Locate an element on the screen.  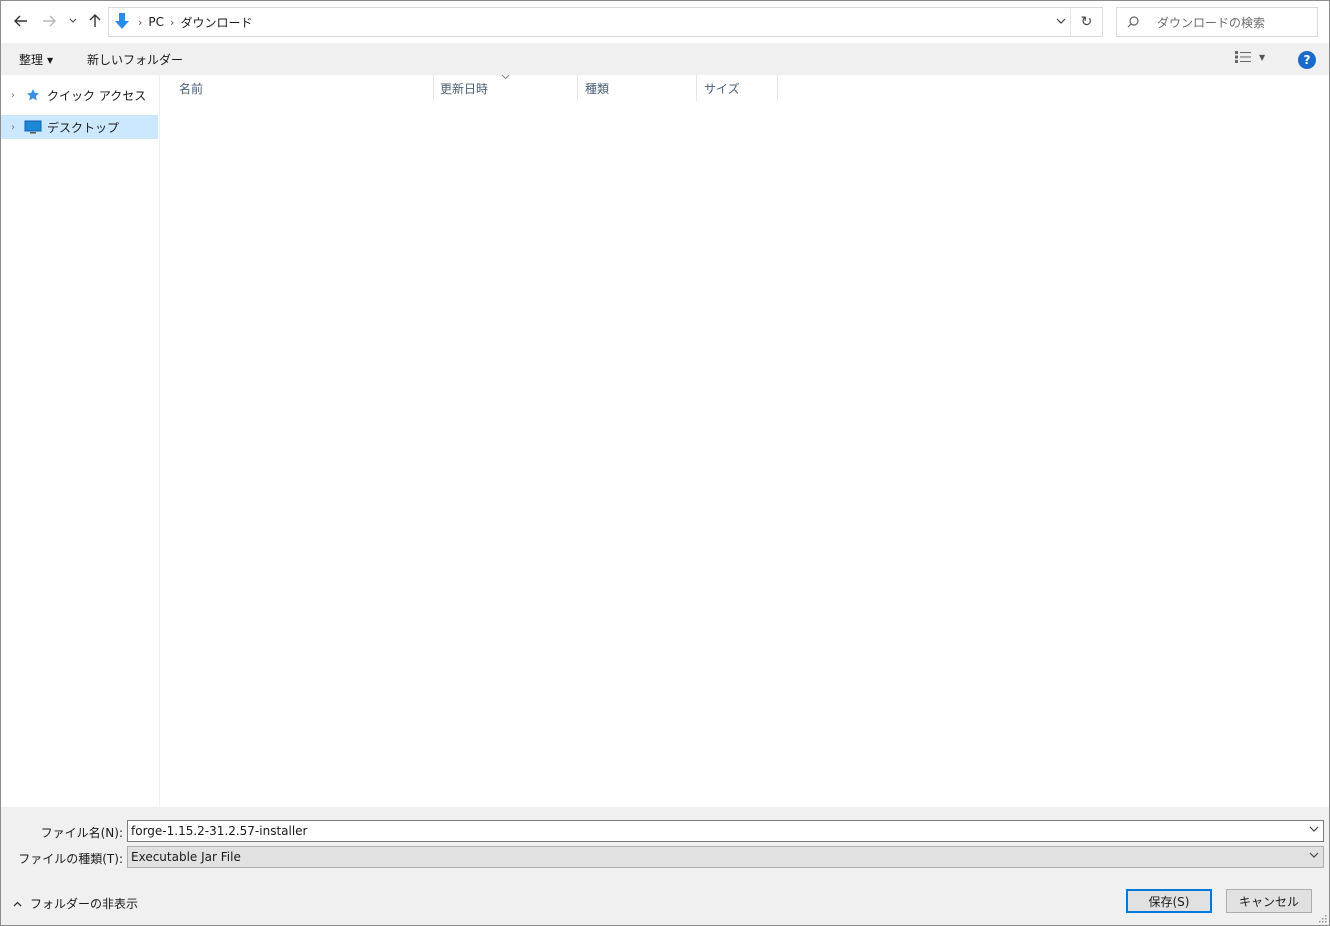
refresh-button: ↻ is located at coordinates (1086, 22).